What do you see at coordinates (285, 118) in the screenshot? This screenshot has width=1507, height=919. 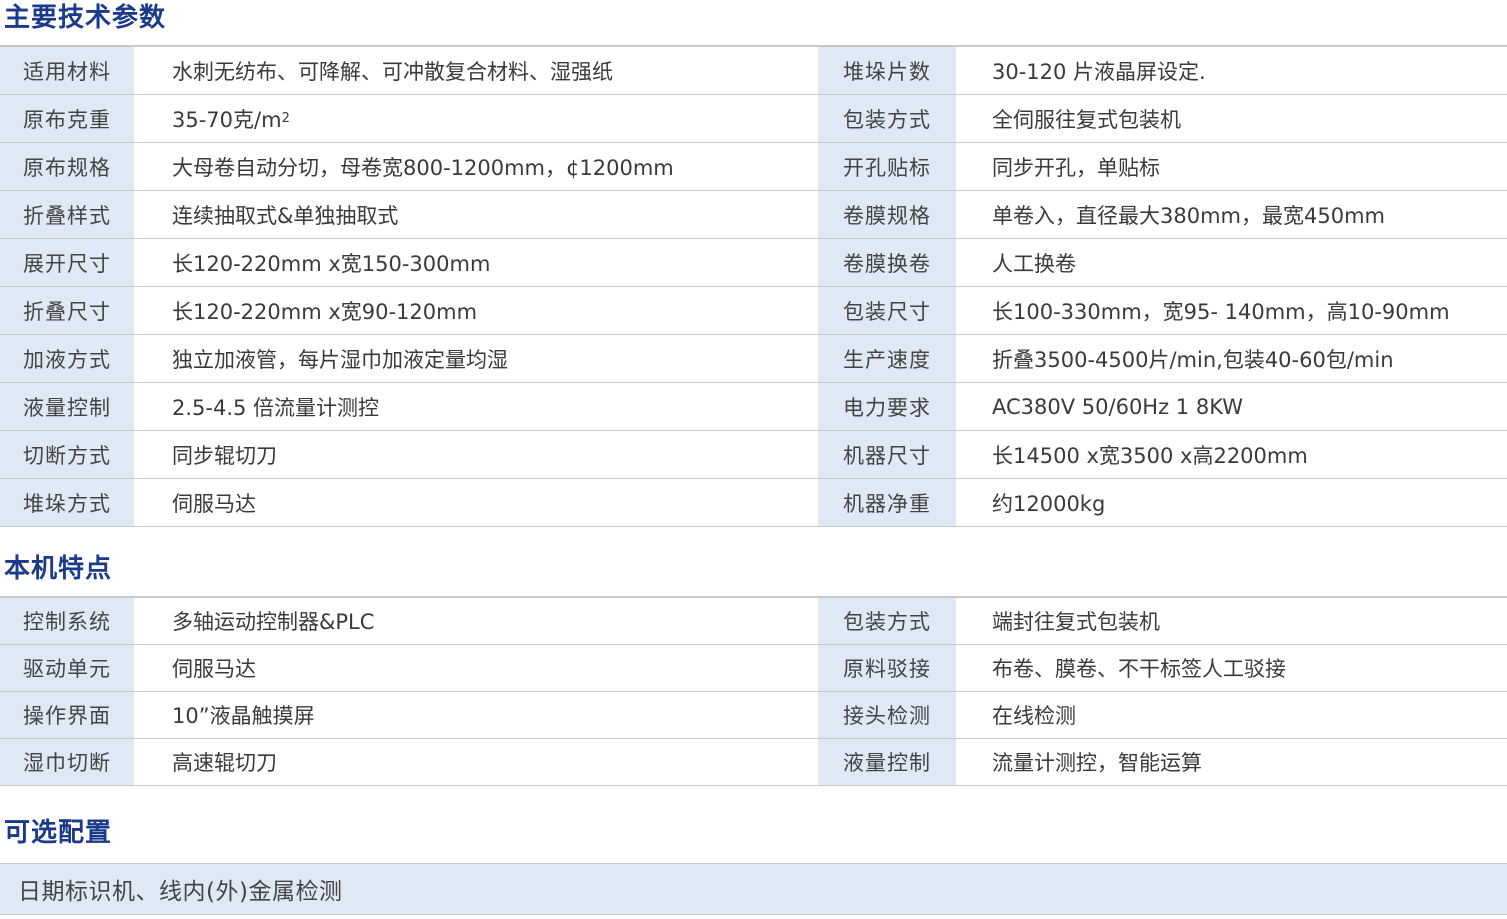 I see `superscript: 2` at bounding box center [285, 118].